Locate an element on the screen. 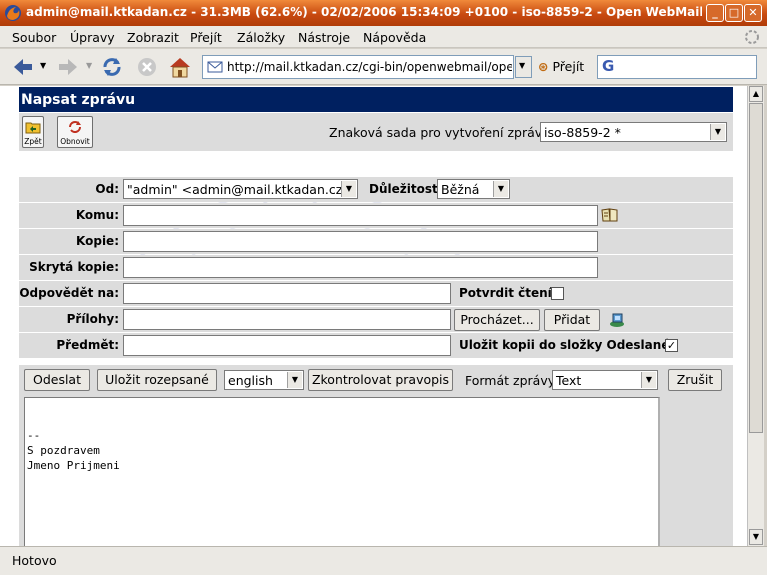 The width and height of the screenshot is (767, 575). save-copy-checkbox: ✓ is located at coordinates (671, 345).